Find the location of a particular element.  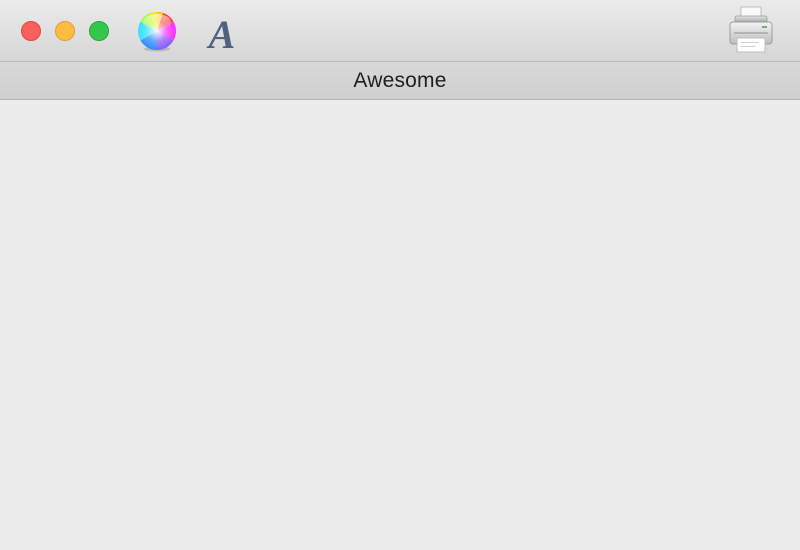

toolbar: A is located at coordinates (400, 31).